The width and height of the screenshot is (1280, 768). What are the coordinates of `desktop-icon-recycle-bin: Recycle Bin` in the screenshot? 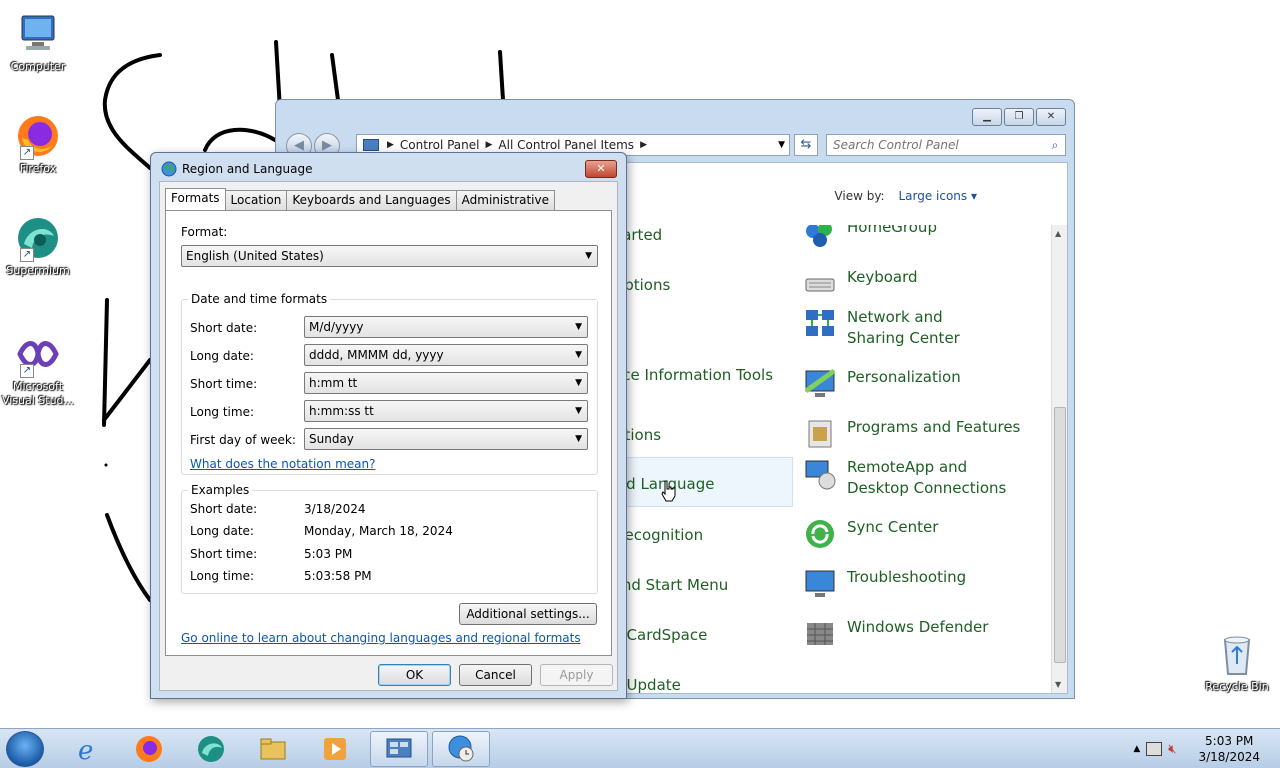 It's located at (1237, 661).